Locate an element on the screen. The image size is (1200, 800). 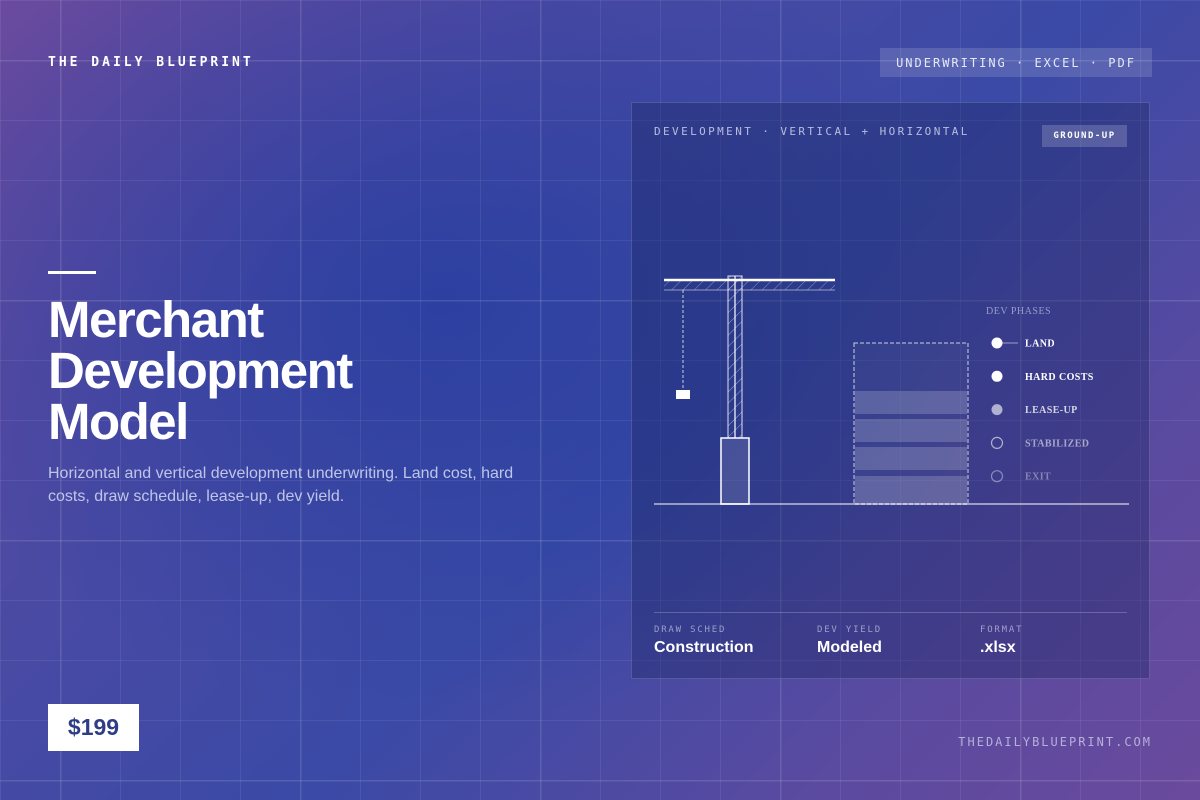
stat-label: DRAW SCHED is located at coordinates (690, 630).